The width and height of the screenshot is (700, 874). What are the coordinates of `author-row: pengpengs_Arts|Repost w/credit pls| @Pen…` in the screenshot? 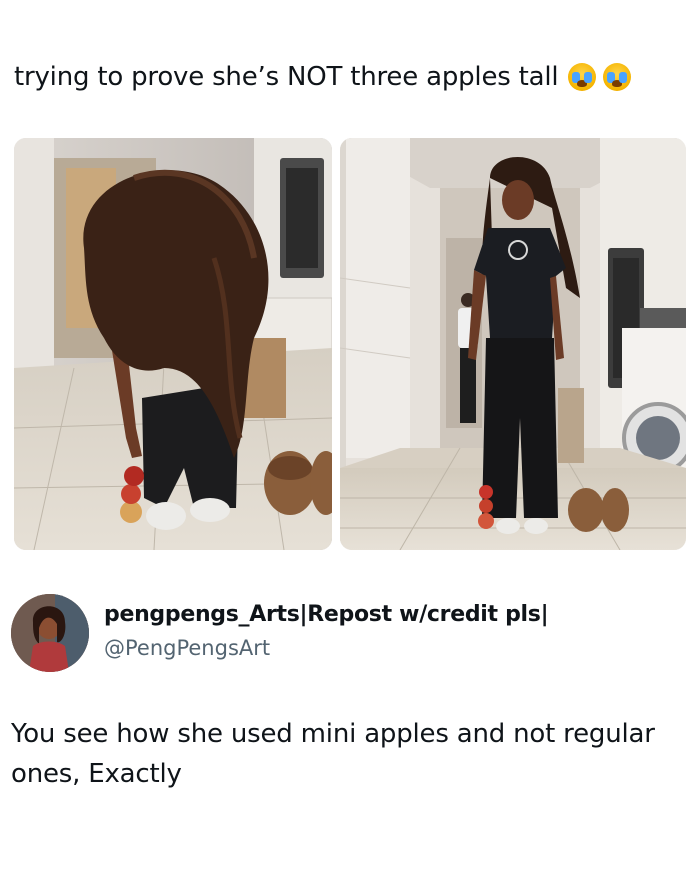 It's located at (351, 634).